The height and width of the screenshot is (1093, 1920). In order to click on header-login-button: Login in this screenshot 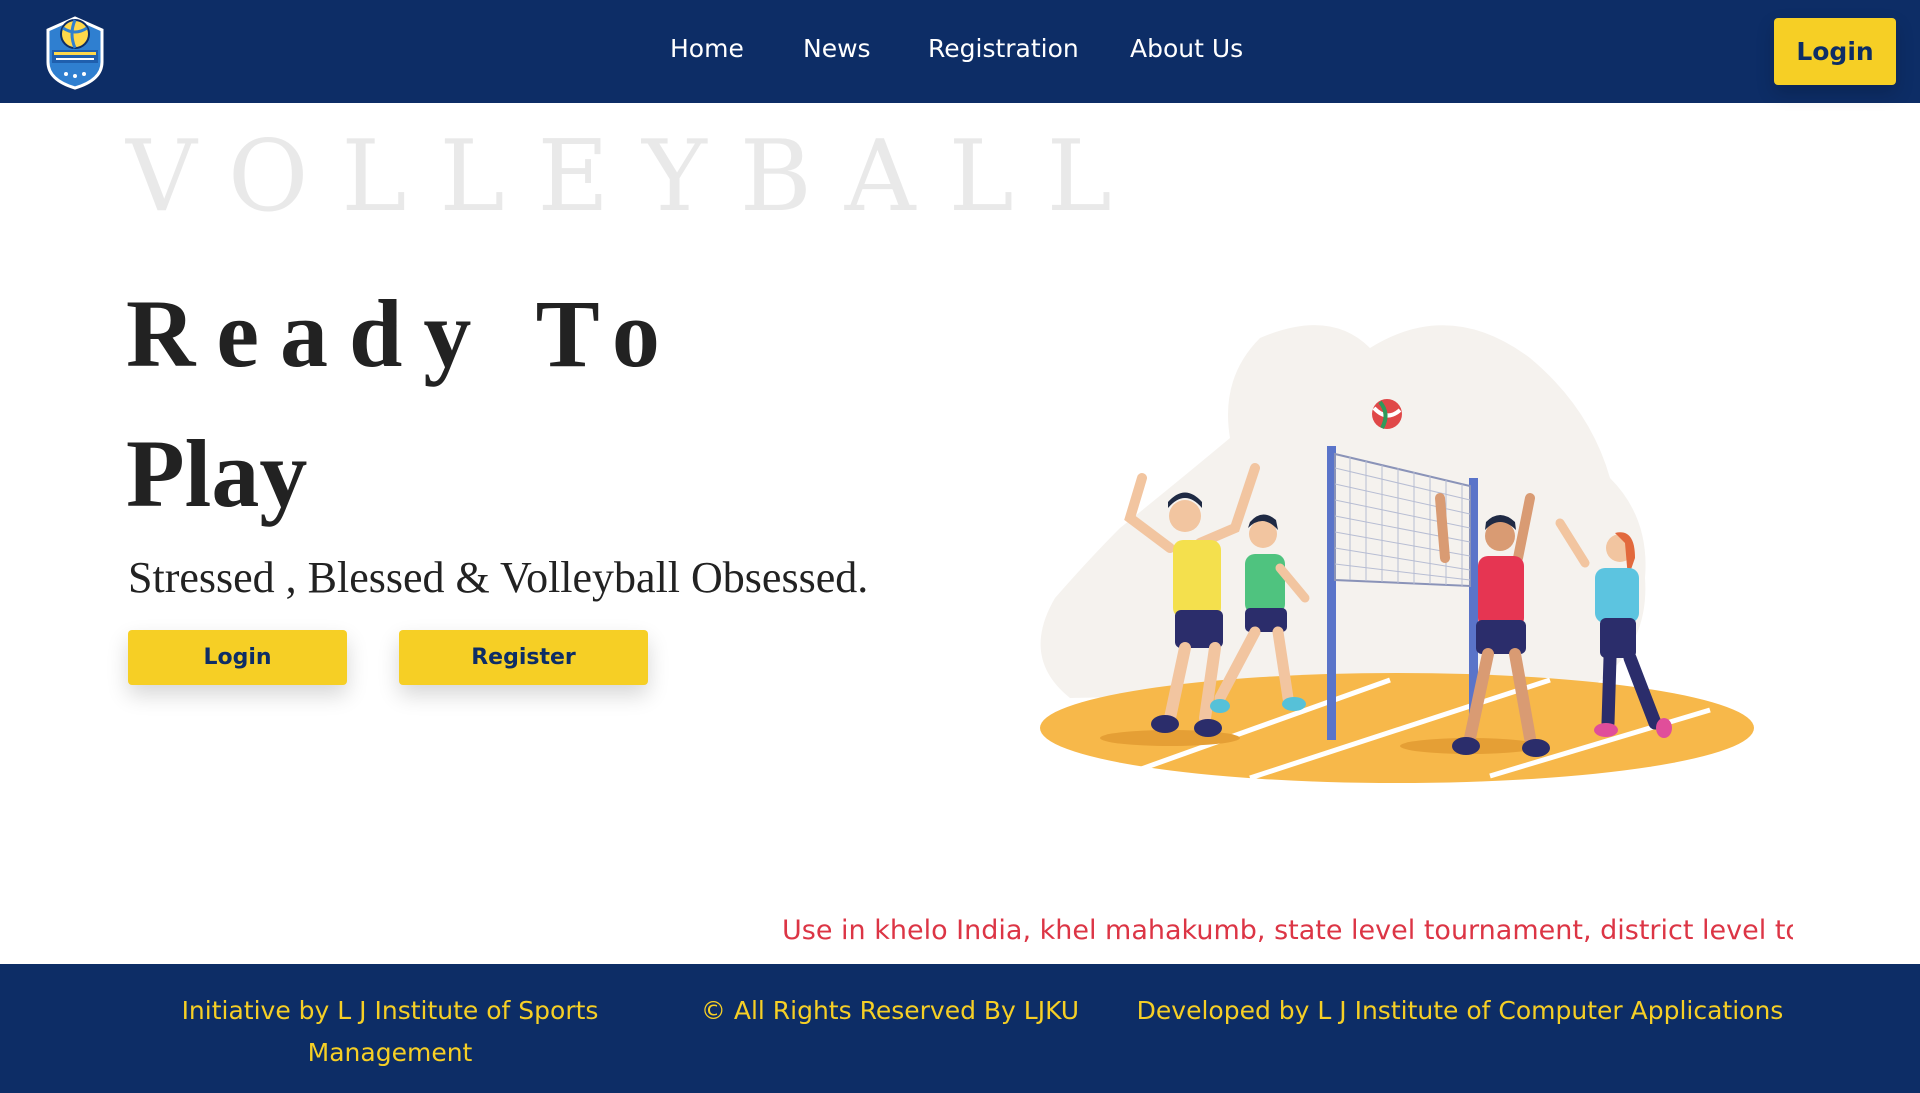, I will do `click(1835, 51)`.